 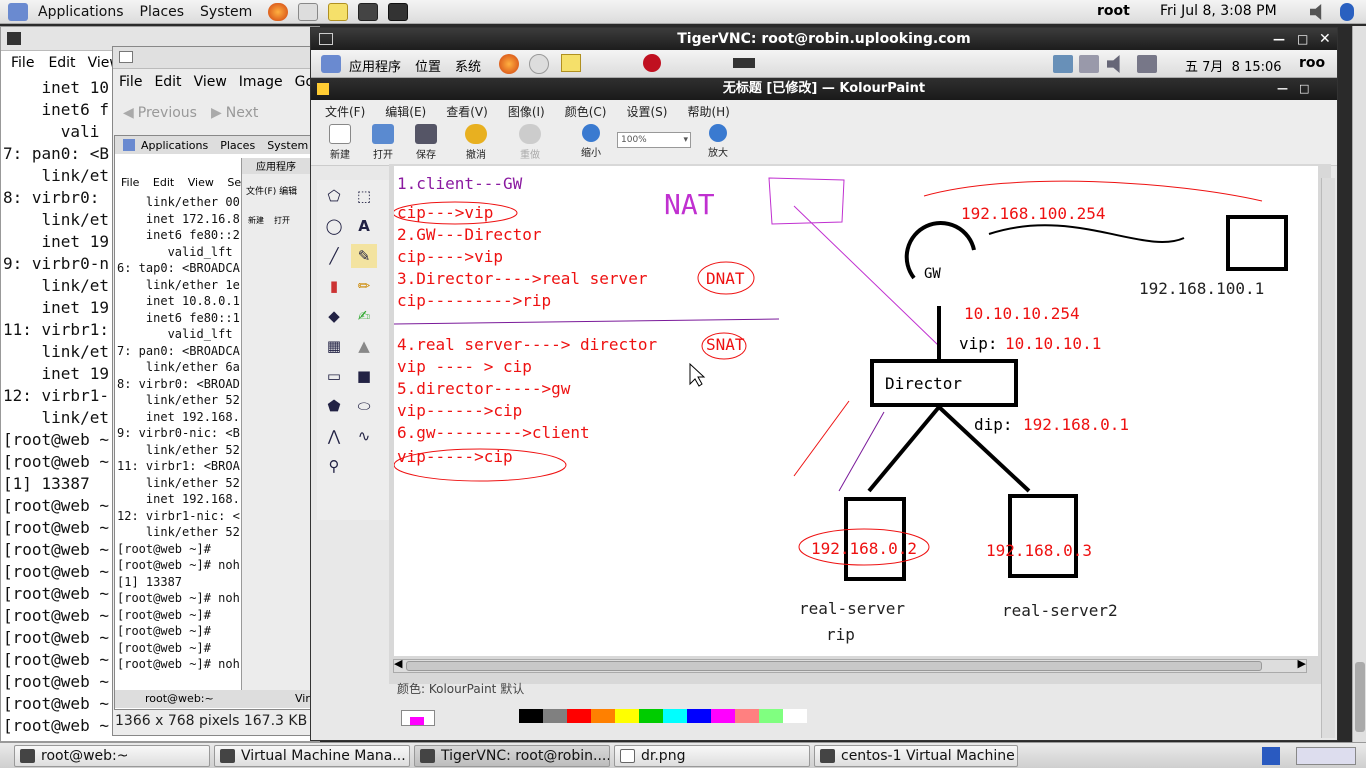 What do you see at coordinates (1113, 64) in the screenshot?
I see `remote-volume-icon` at bounding box center [1113, 64].